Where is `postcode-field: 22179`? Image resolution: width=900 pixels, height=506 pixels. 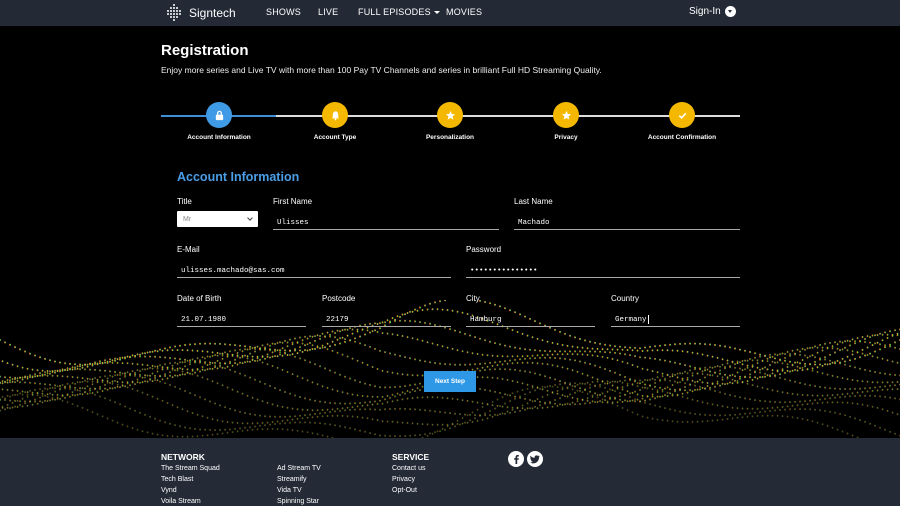
postcode-field: 22179 is located at coordinates (386, 319).